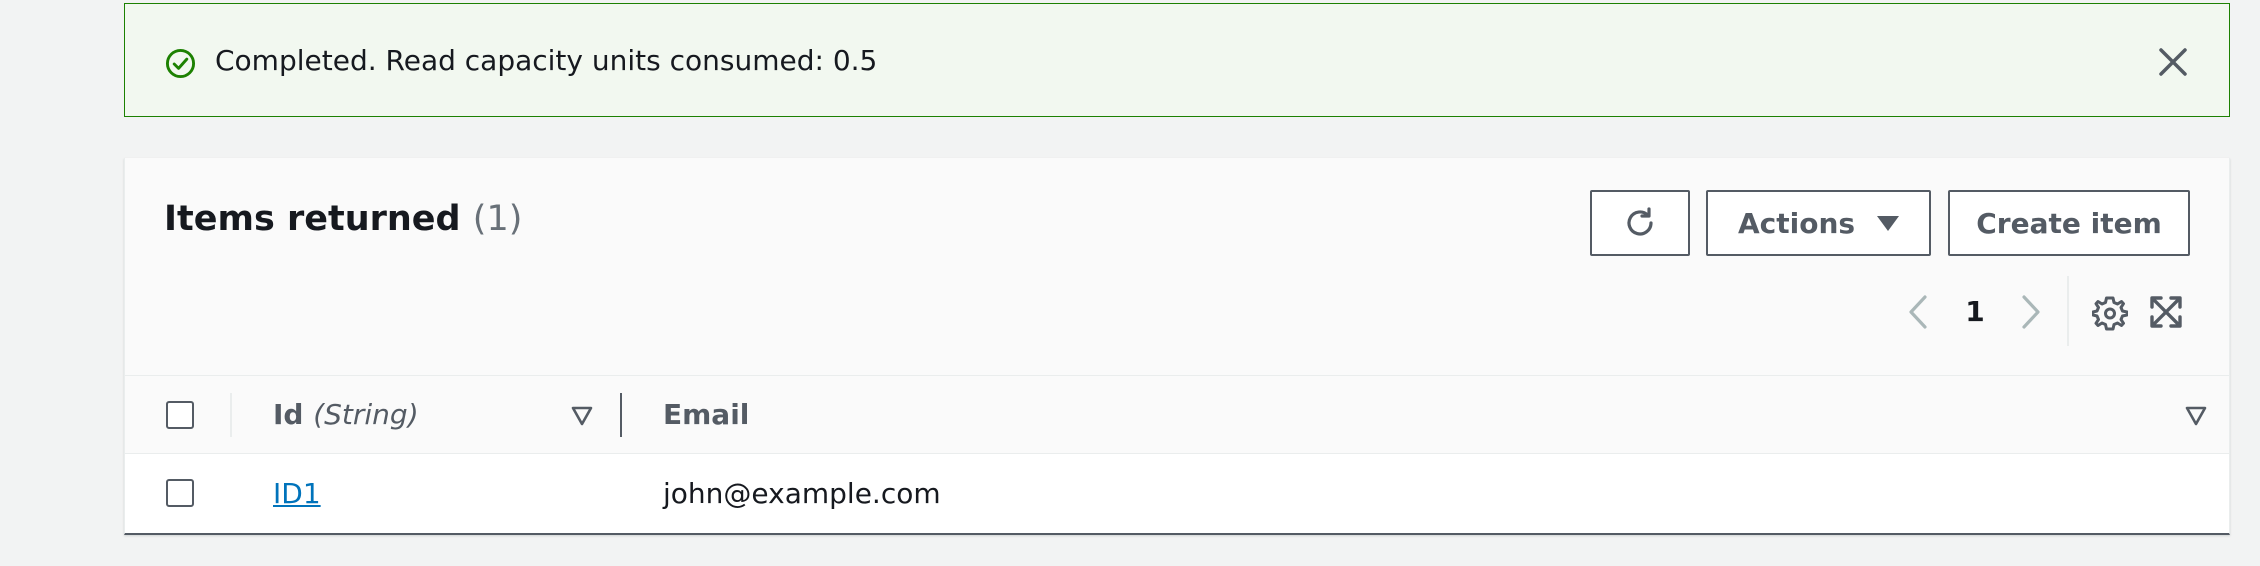  I want to click on pagination-page-1: 1, so click(1975, 312).